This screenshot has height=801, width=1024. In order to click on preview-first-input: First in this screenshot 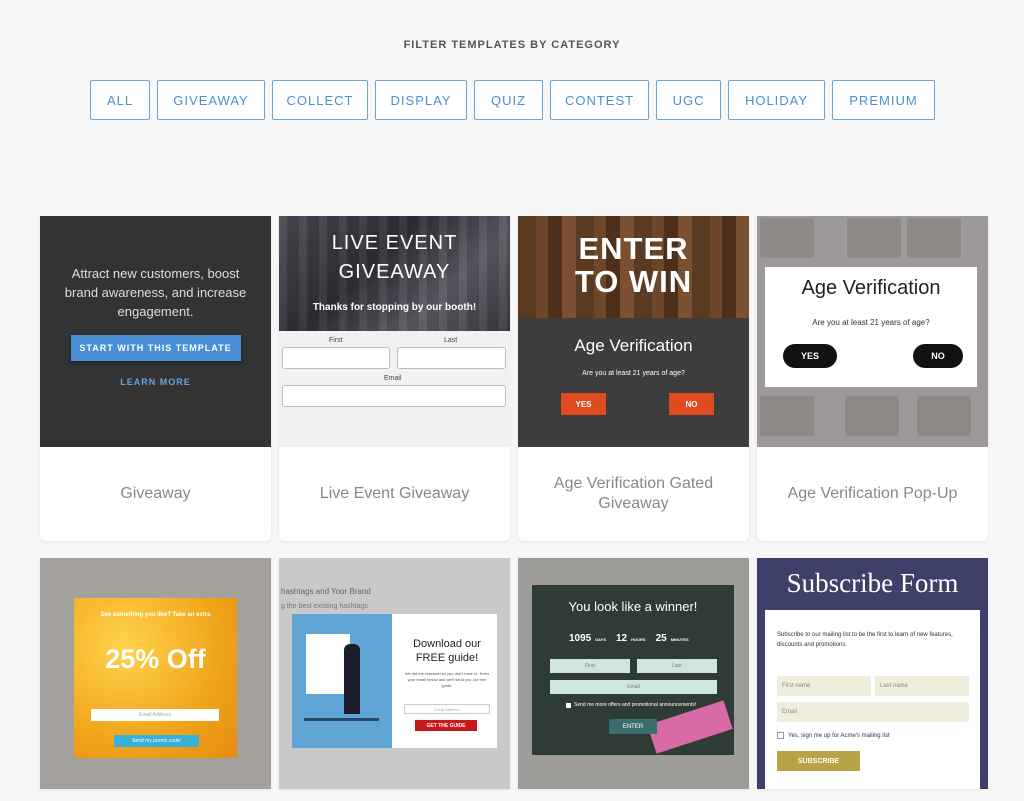, I will do `click(590, 666)`.